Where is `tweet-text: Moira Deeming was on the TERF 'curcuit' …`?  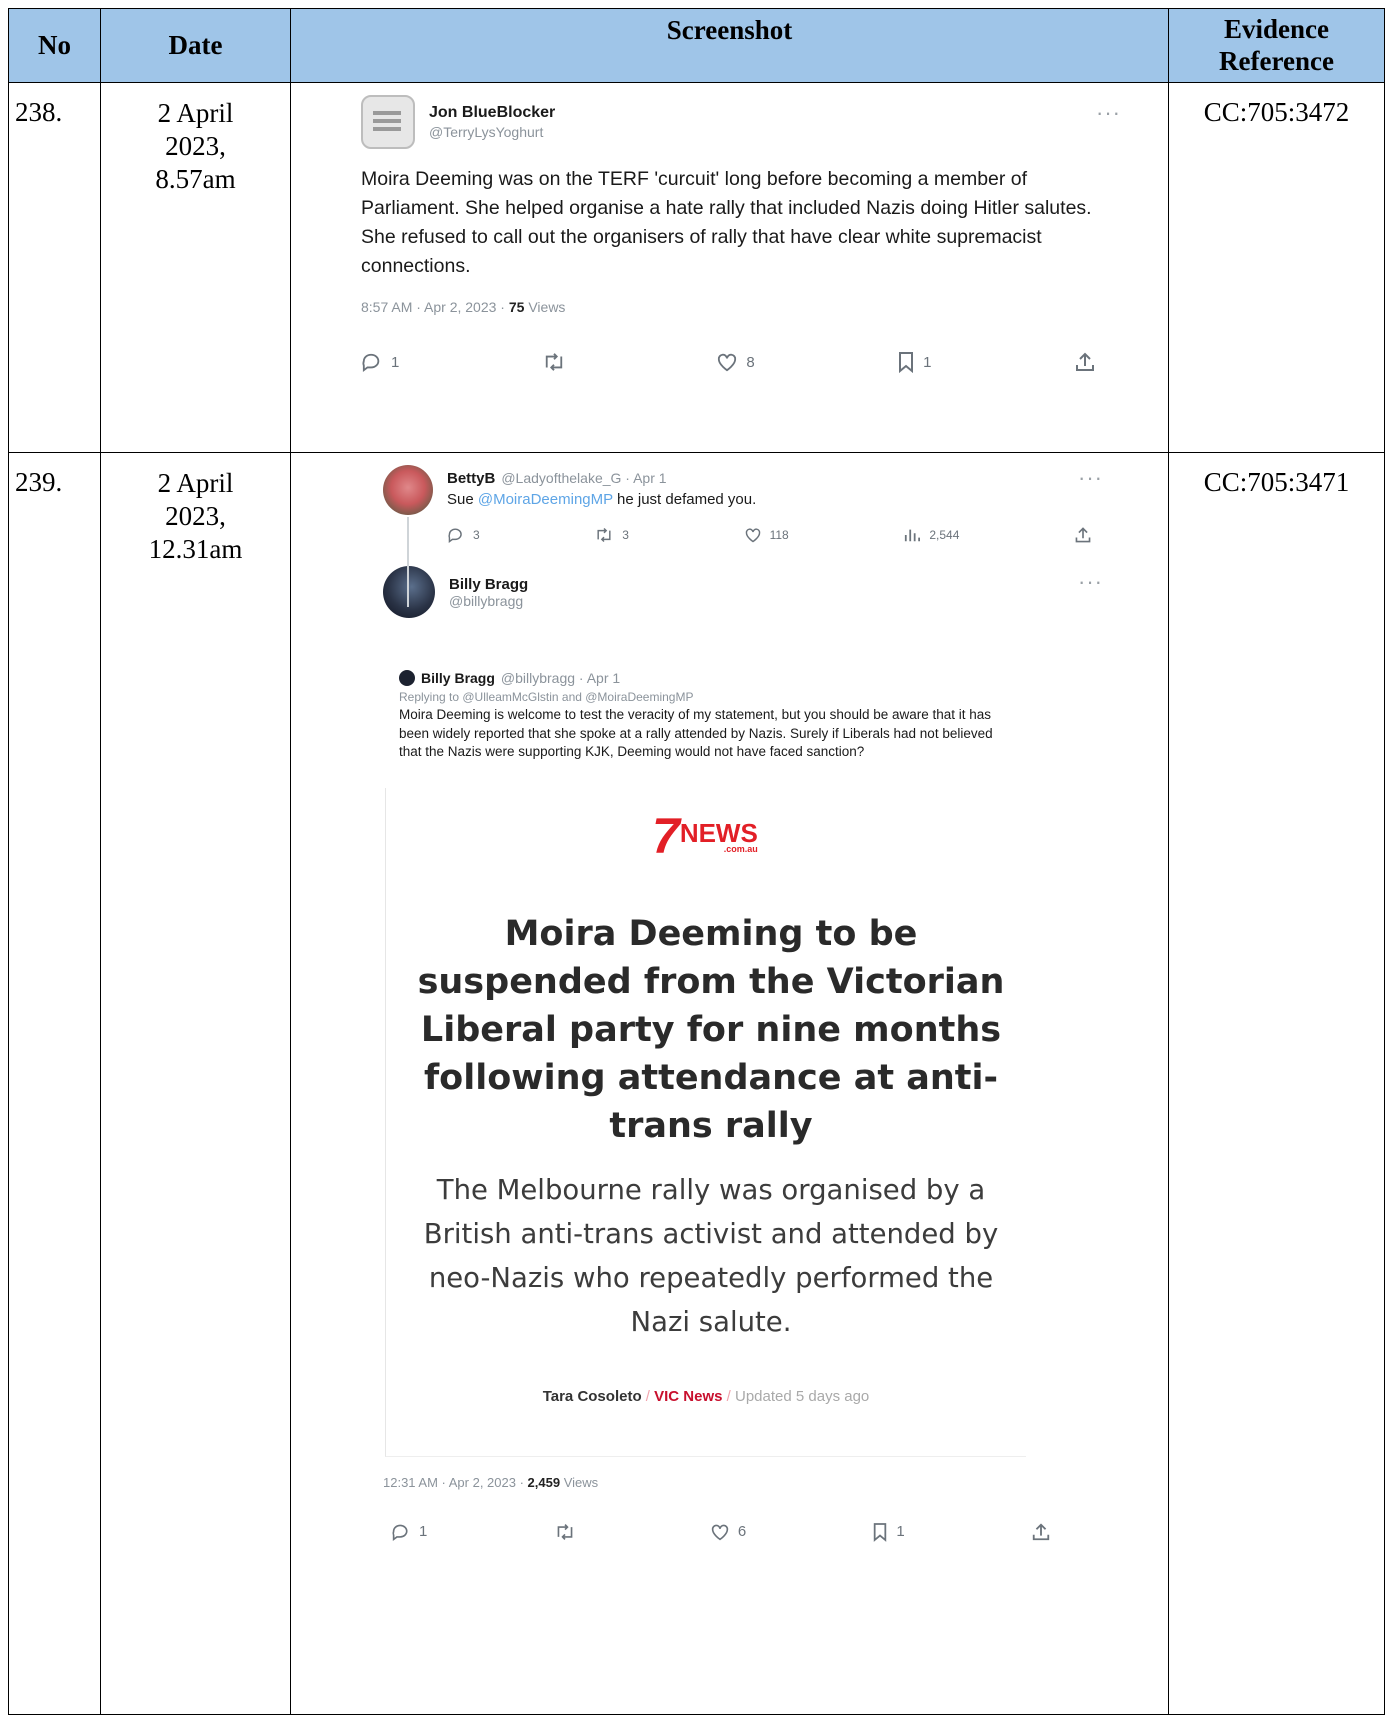 tweet-text: Moira Deeming was on the TERF 'curcuit' … is located at coordinates (726, 222).